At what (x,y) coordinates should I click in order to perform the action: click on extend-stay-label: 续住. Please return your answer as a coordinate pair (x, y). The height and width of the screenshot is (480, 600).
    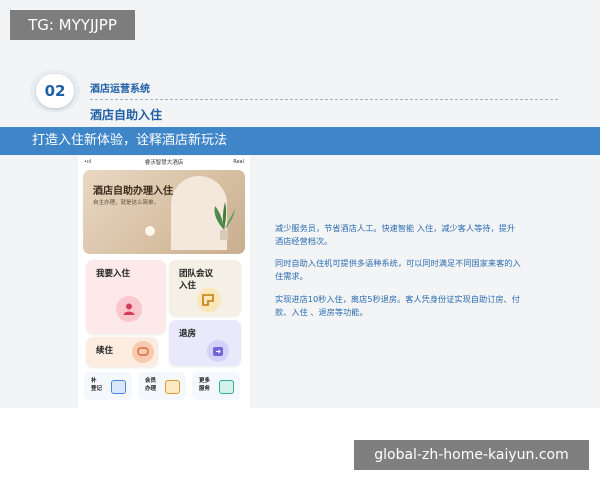
    Looking at the image, I should click on (105, 351).